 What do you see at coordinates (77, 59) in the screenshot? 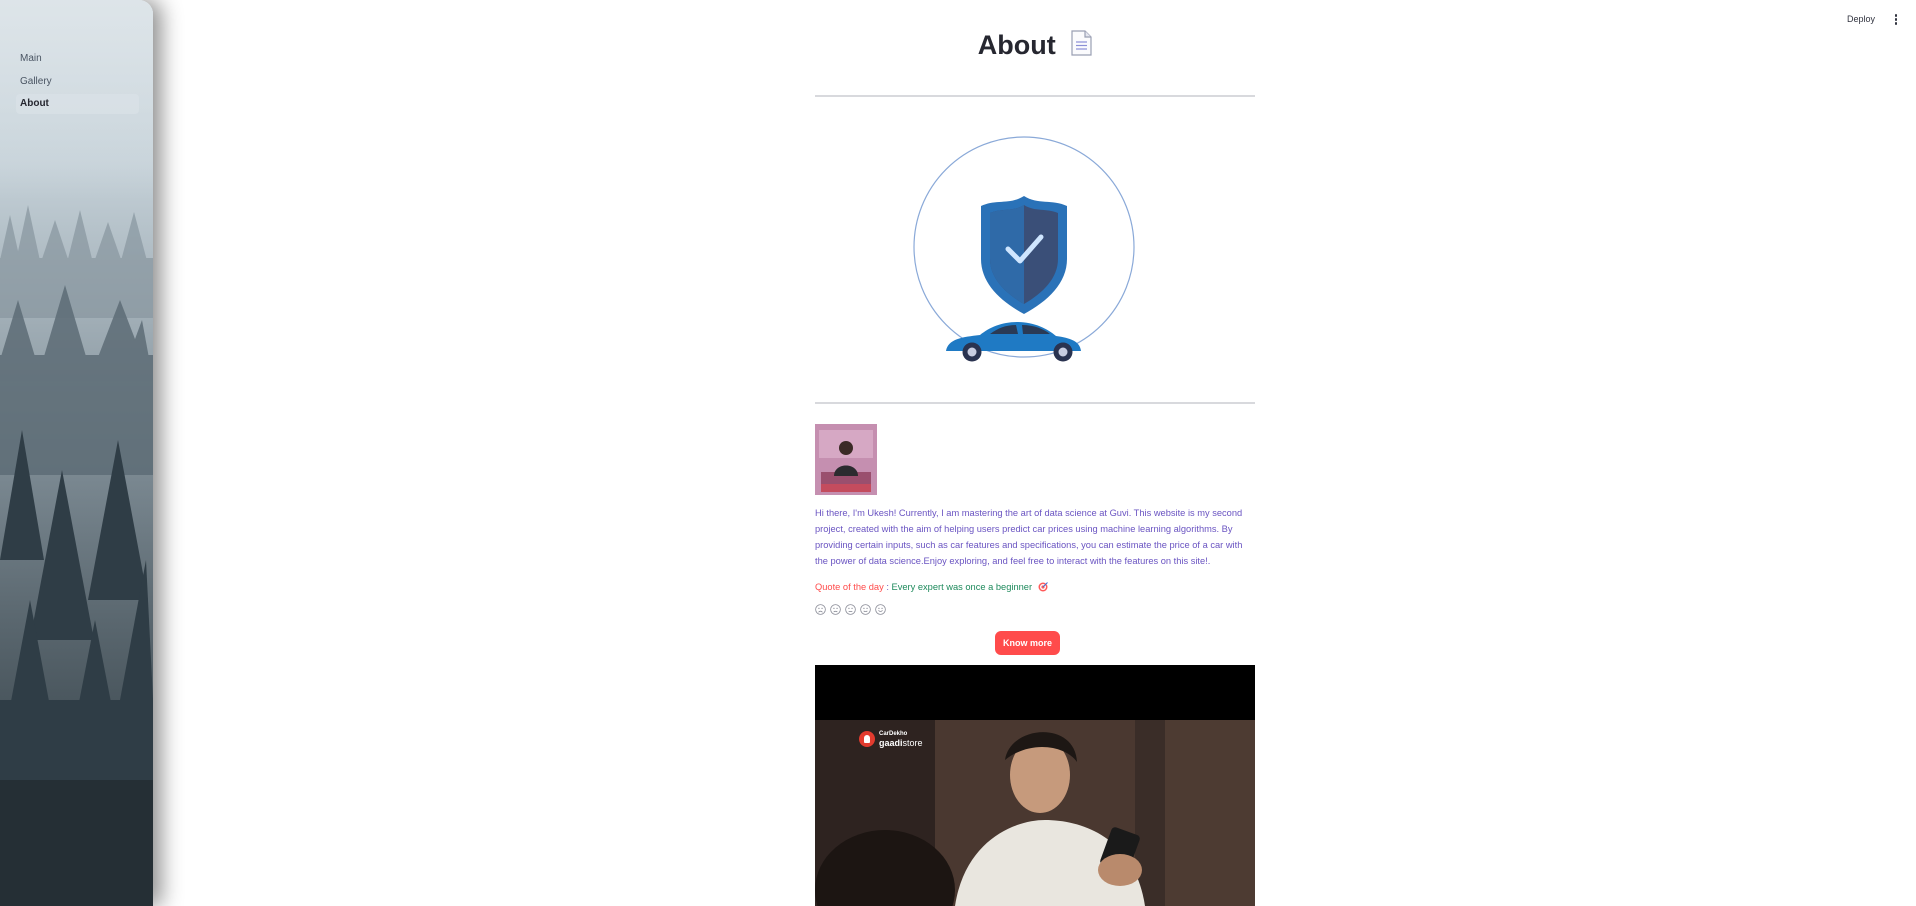
I see `sidebar-item-main: Main` at bounding box center [77, 59].